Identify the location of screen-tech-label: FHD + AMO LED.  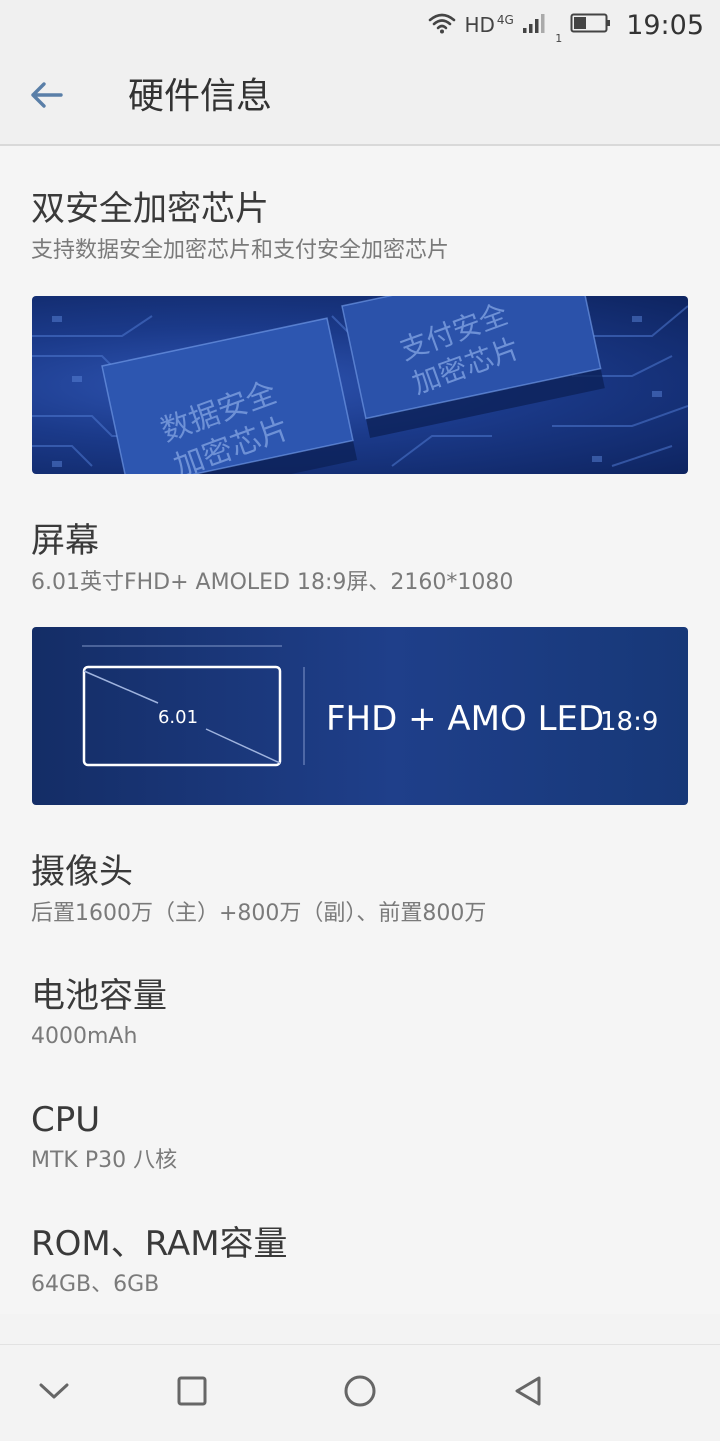
(465, 719).